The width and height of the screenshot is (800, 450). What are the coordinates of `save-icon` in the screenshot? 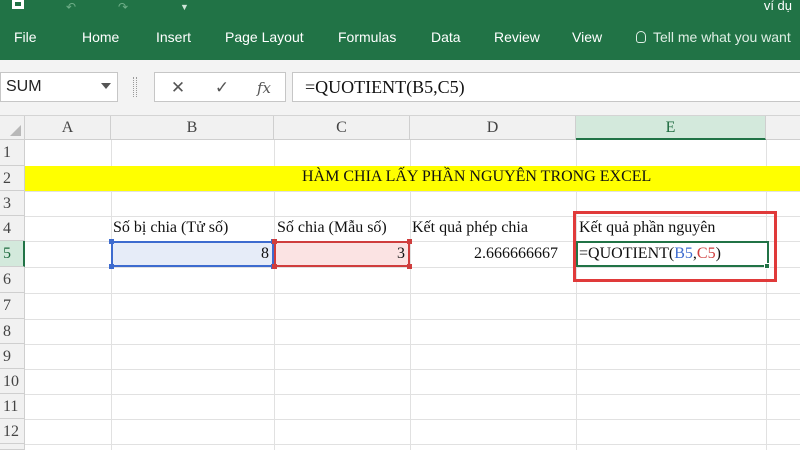 It's located at (18, 8).